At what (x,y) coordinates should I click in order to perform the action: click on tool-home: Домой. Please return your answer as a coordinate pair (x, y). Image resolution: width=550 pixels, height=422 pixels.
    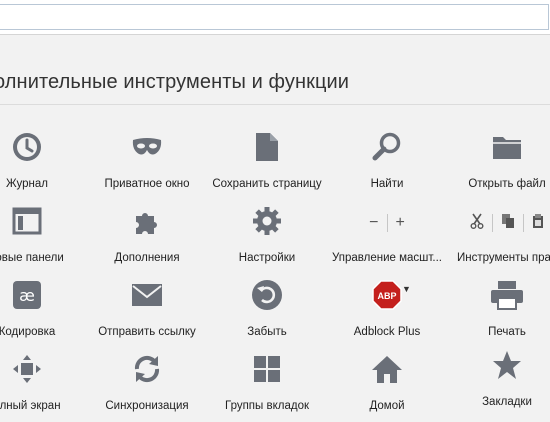
    Looking at the image, I should click on (387, 385).